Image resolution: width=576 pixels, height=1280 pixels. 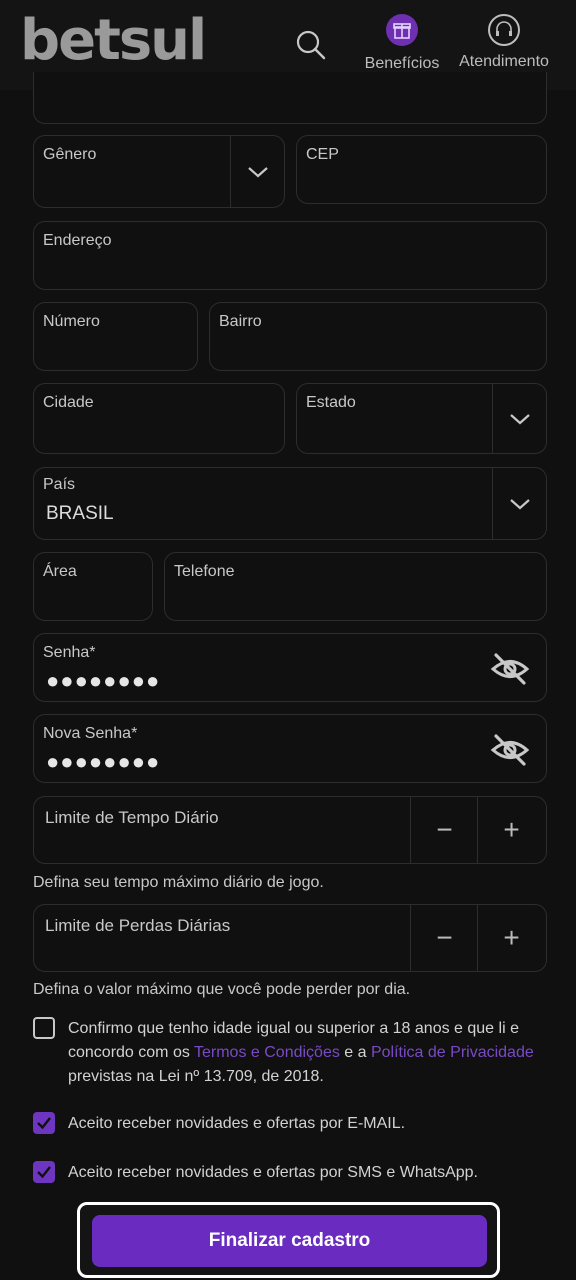 I want to click on age-consent-checkbox, so click(x=44, y=1028).